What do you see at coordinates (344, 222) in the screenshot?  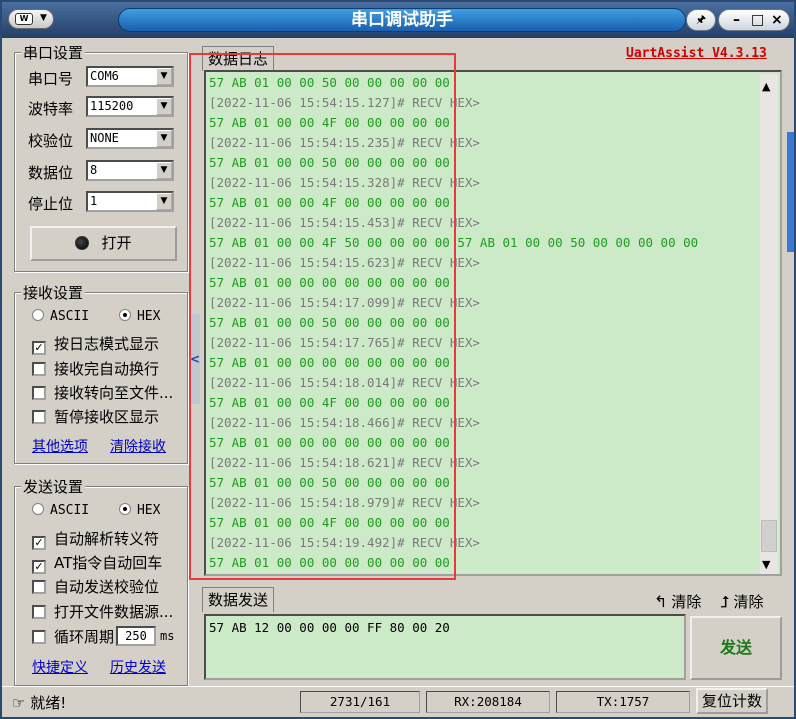 I see `log-timestamp-line: [2022-11-06 15:54:15.453]# RECV HEX>` at bounding box center [344, 222].